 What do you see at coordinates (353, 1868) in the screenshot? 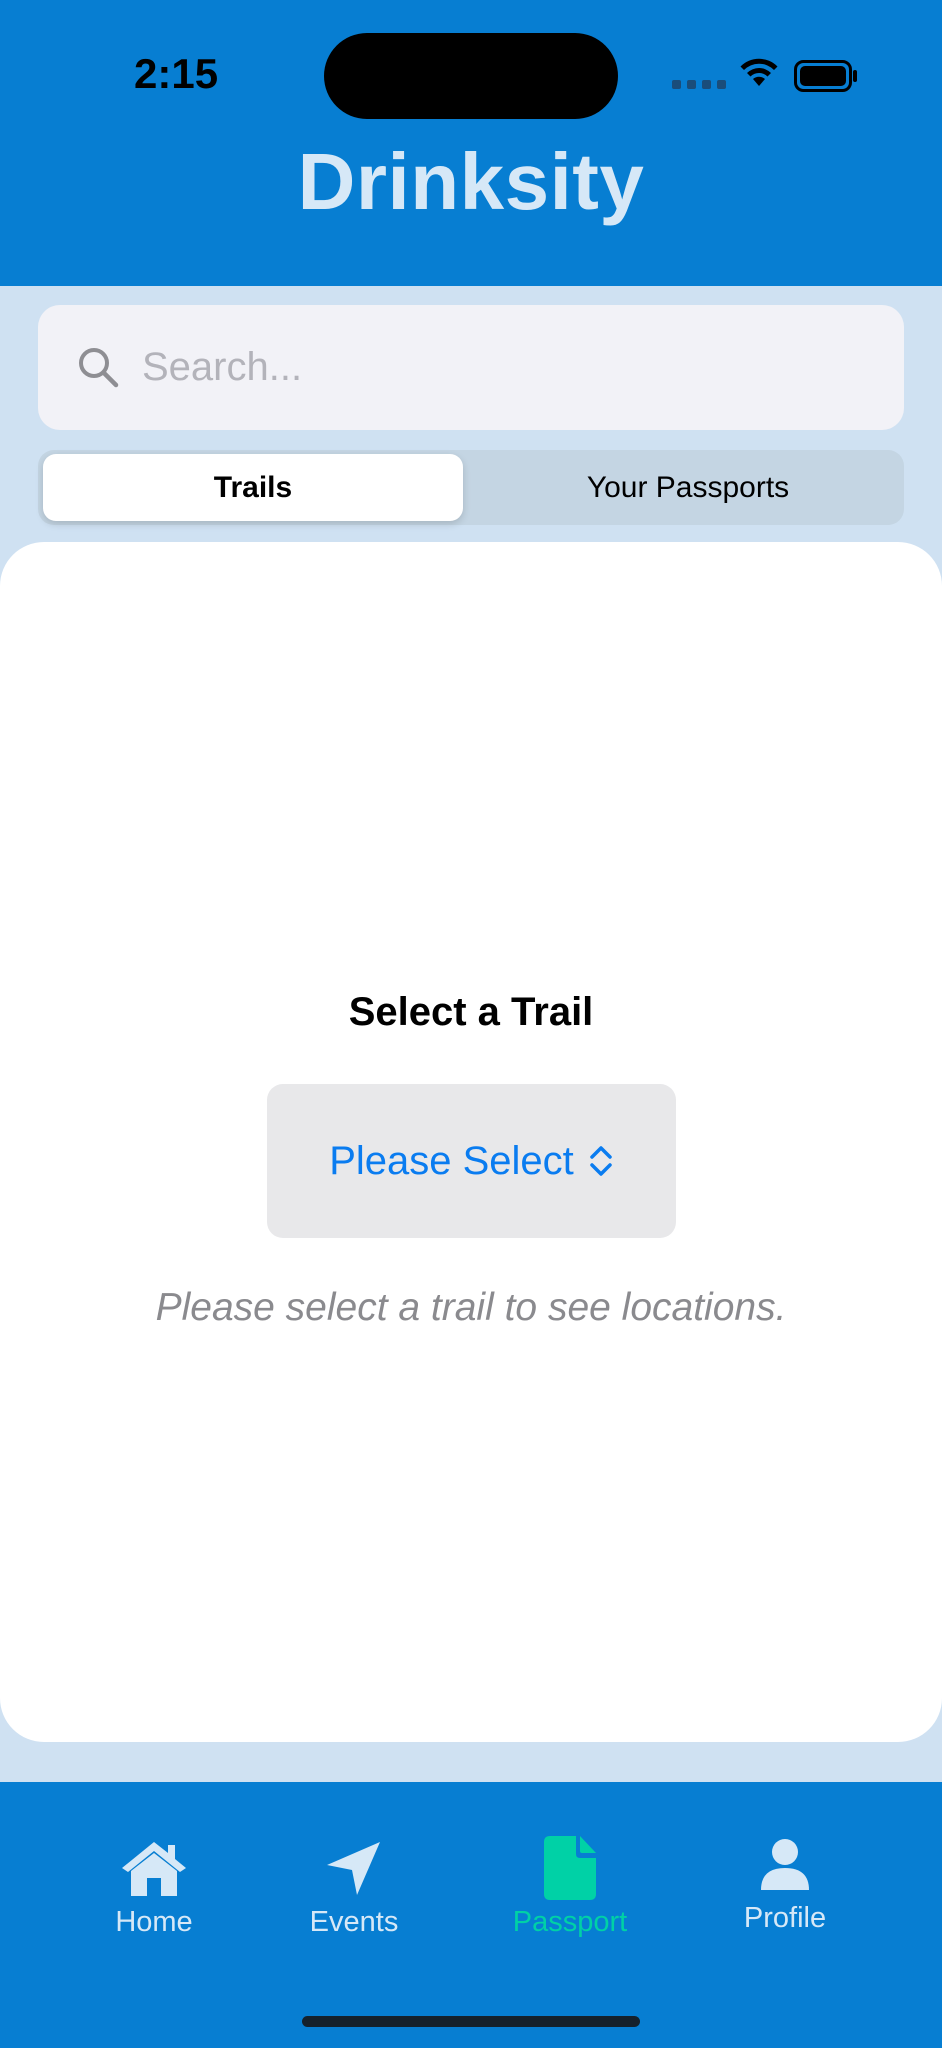
I see `location-arrow-icon` at bounding box center [353, 1868].